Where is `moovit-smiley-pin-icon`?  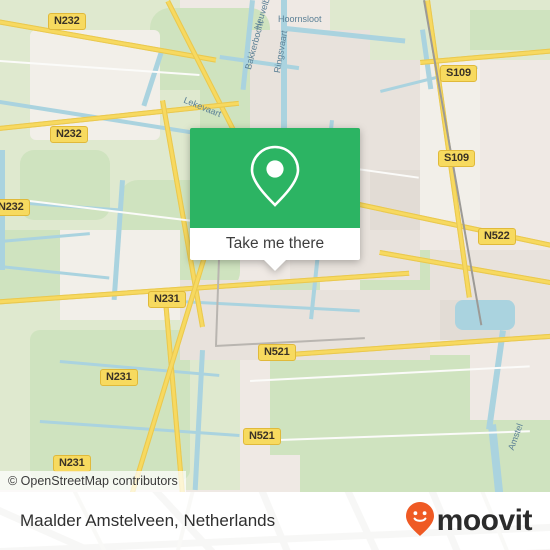 moovit-smiley-pin-icon is located at coordinates (420, 521).